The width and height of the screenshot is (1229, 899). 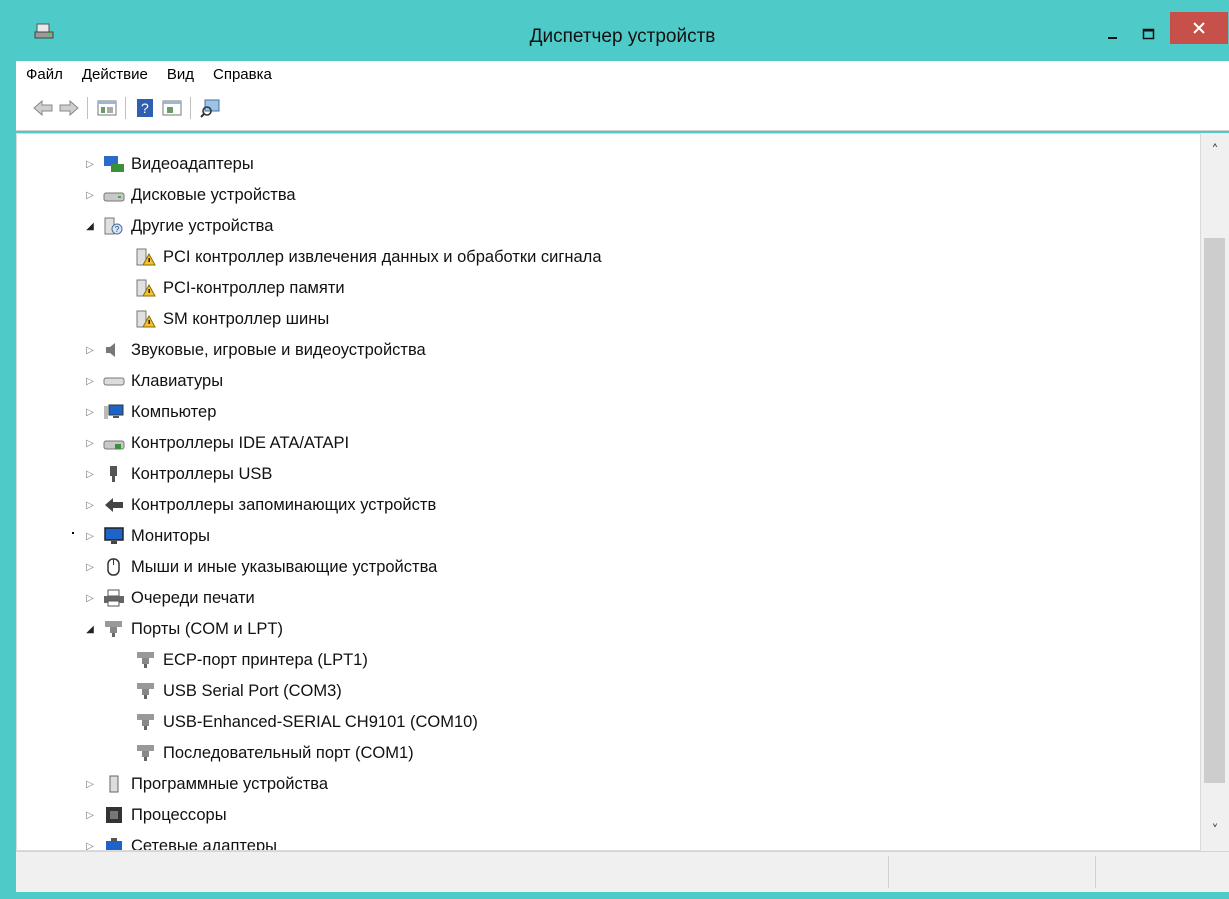 What do you see at coordinates (1113, 35) in the screenshot?
I see `minimize-button` at bounding box center [1113, 35].